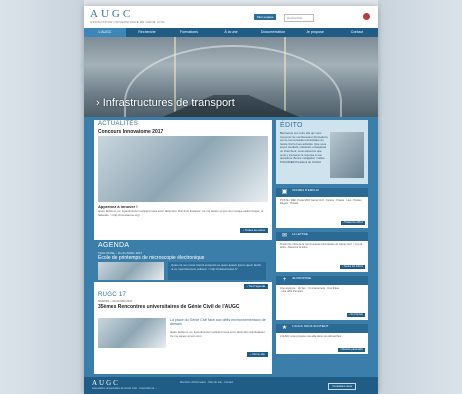  Describe the element at coordinates (183, 169) in the screenshot. I see `lab-photo` at that location.